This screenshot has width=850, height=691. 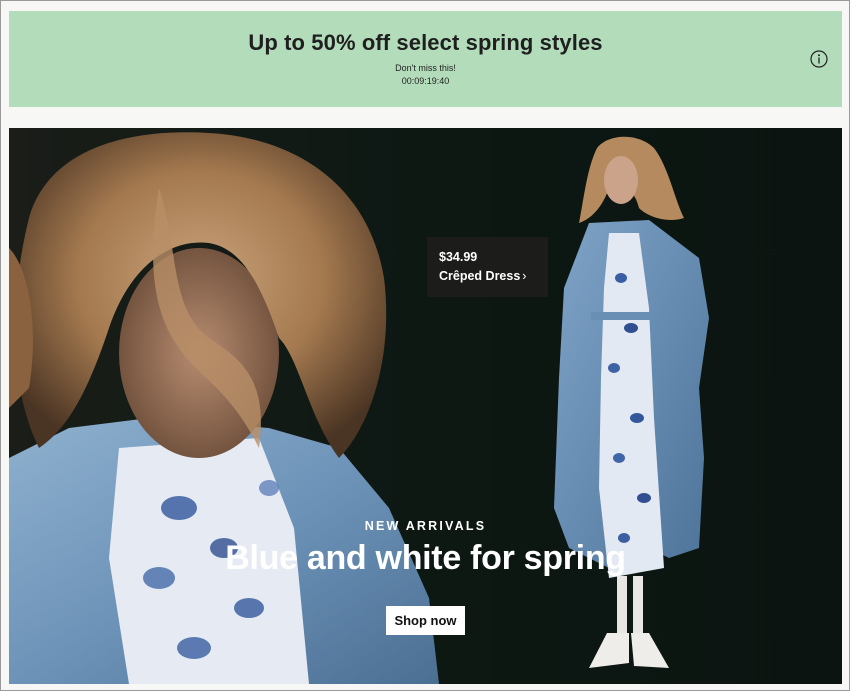 What do you see at coordinates (425, 558) in the screenshot?
I see `hero-headline: Blue and white for spring` at bounding box center [425, 558].